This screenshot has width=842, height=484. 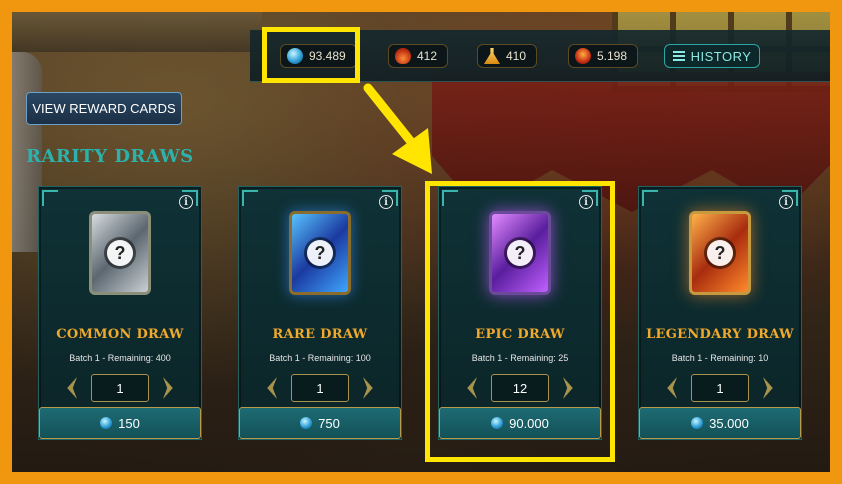 I want to click on draw-title: RARE DRAW, so click(x=320, y=334).